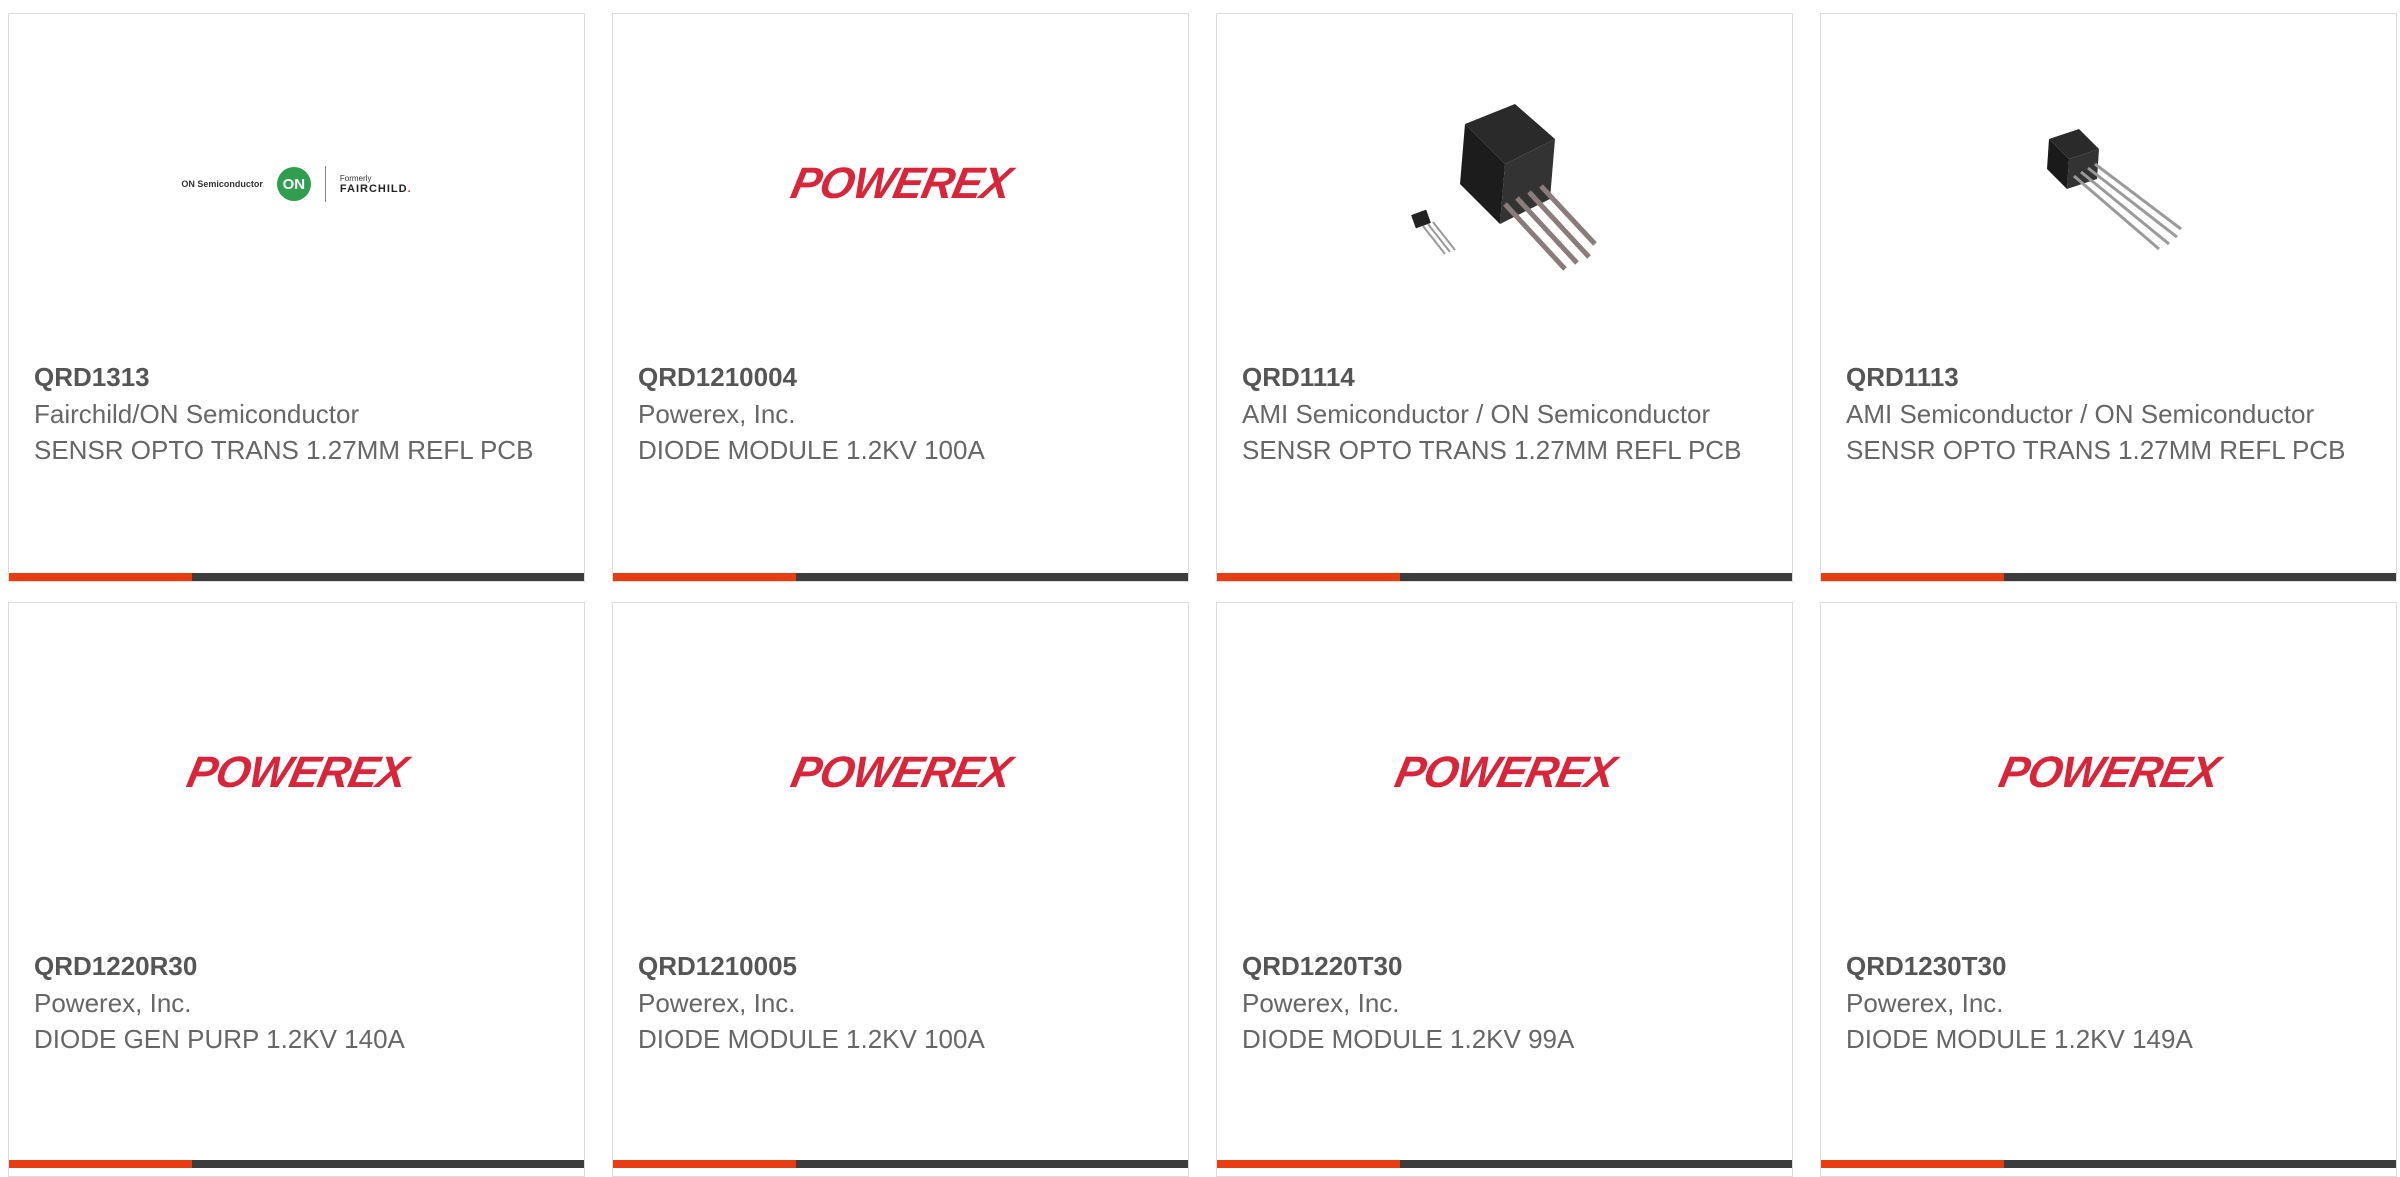 The height and width of the screenshot is (1177, 2400). I want to click on onsemi-fairchild-logo: ON Semiconductor ON Formerly FAIRCHILD., so click(296, 184).